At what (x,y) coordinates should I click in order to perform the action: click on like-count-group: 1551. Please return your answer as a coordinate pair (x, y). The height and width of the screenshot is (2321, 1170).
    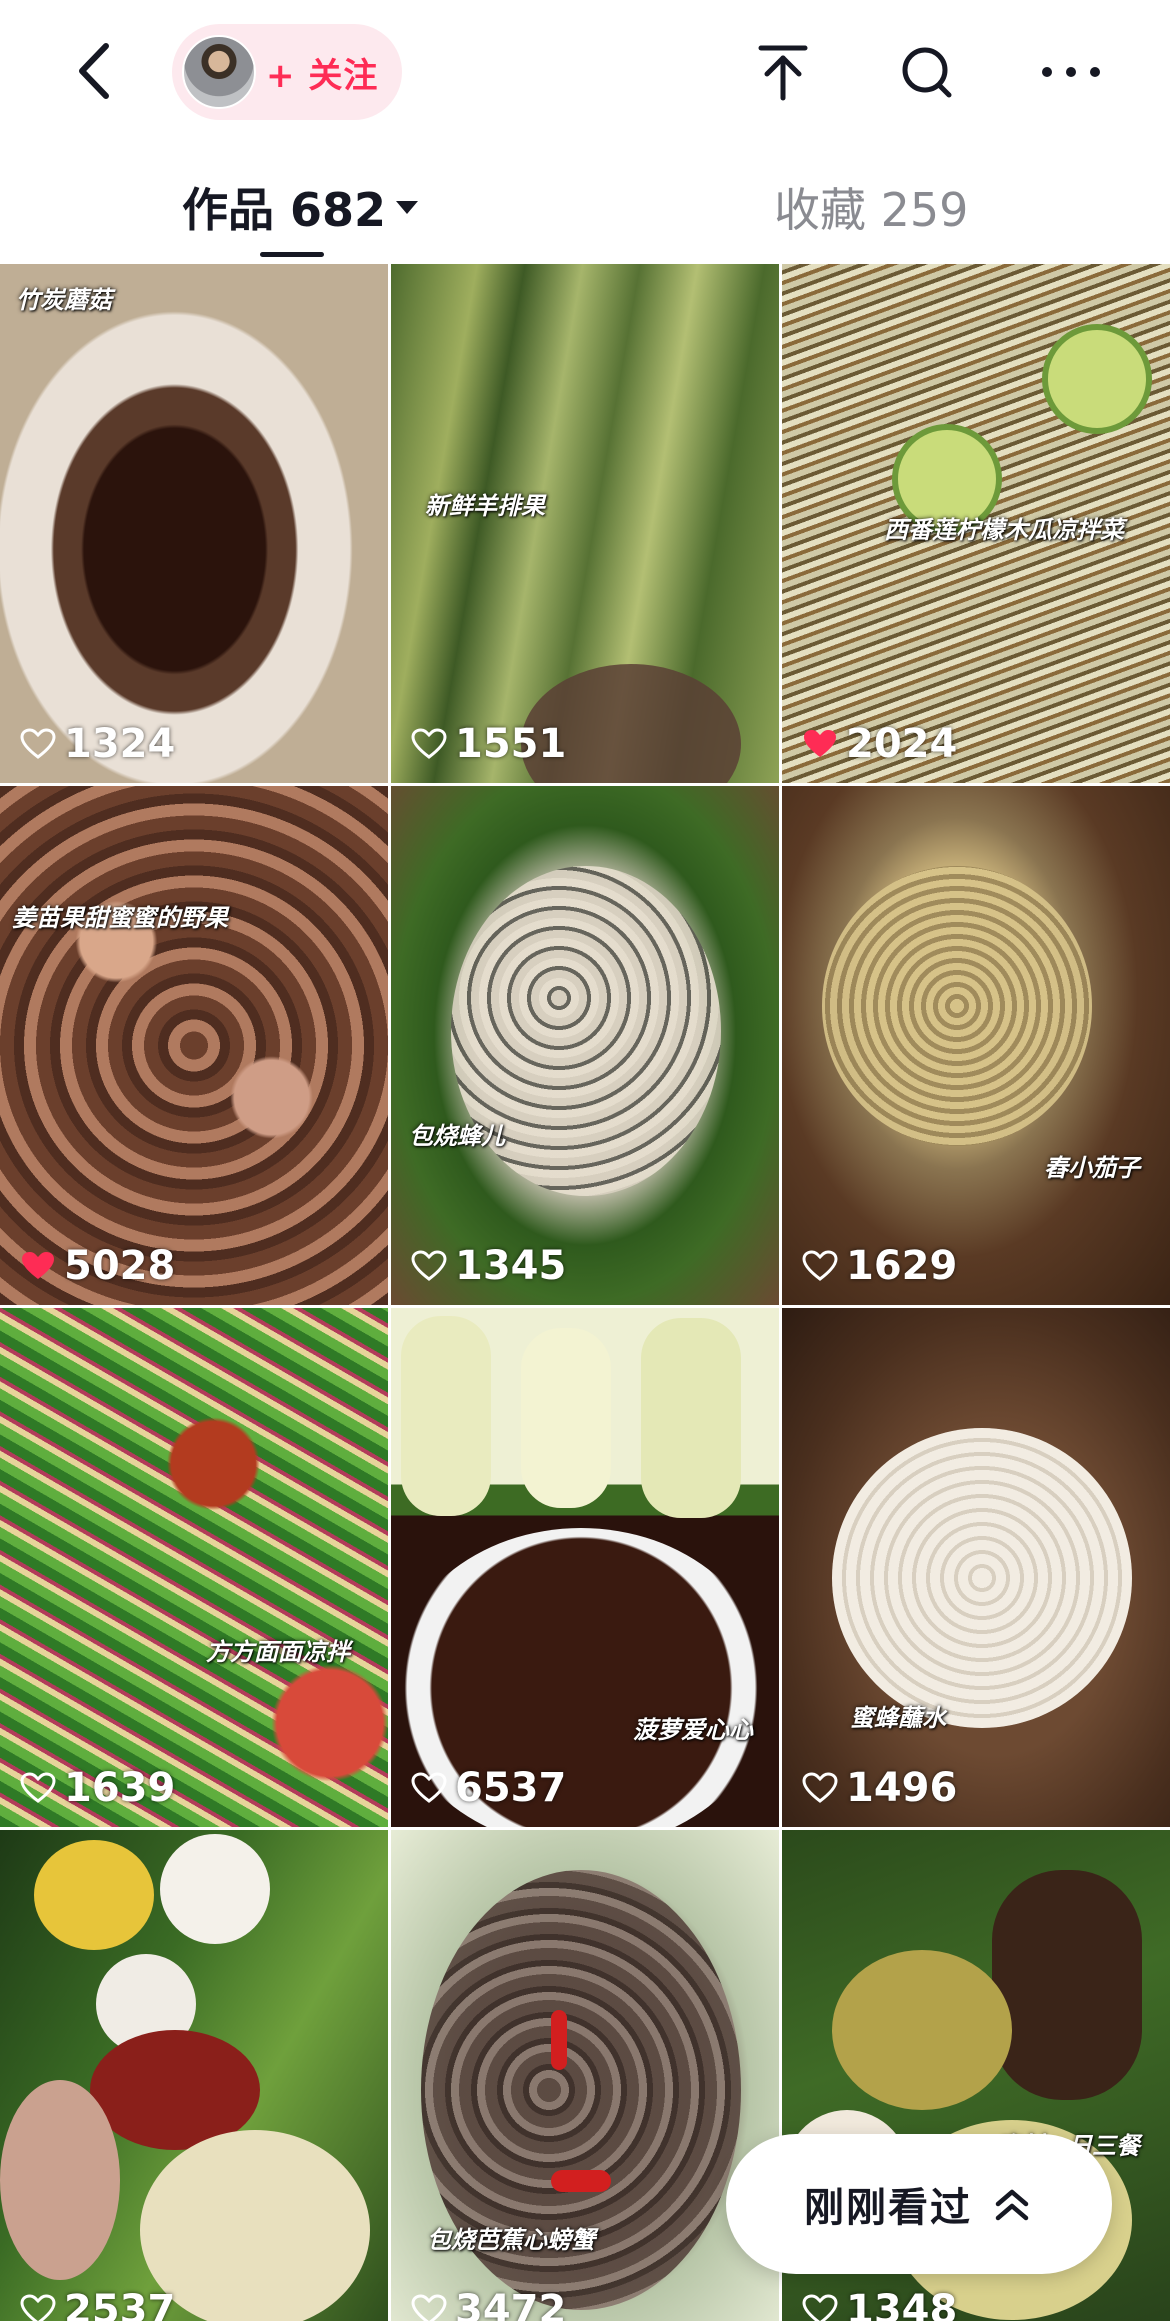
    Looking at the image, I should click on (488, 744).